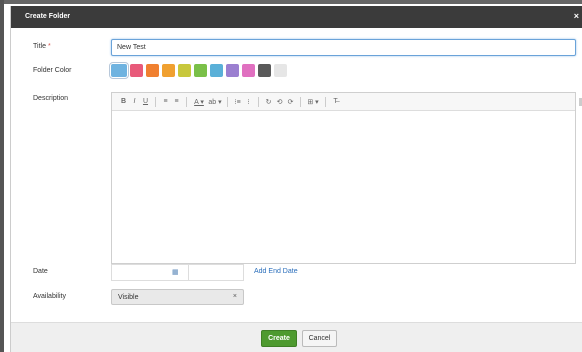 The image size is (582, 352). Describe the element at coordinates (145, 101) in the screenshot. I see `underline-button: U` at that location.